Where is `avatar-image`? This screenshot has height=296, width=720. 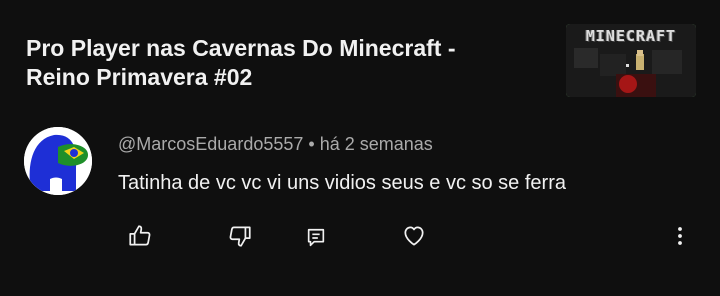
avatar-image is located at coordinates (58, 161).